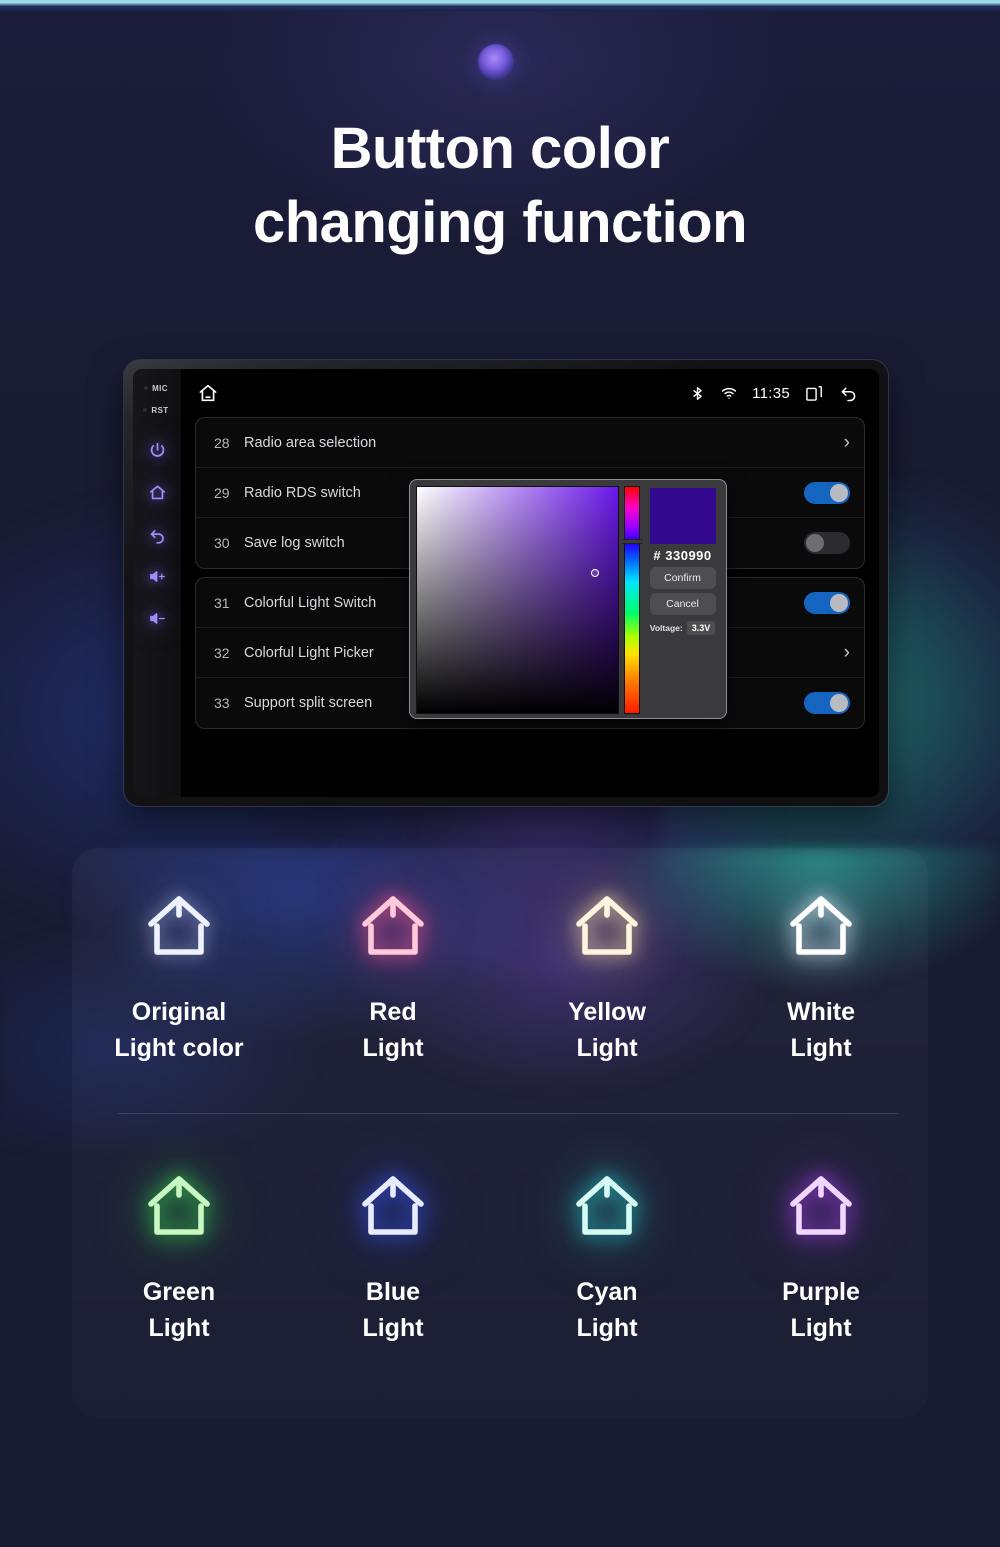 Image resolution: width=1000 pixels, height=1547 pixels. Describe the element at coordinates (500, 148) in the screenshot. I see `page-title-line1: Button color` at that location.